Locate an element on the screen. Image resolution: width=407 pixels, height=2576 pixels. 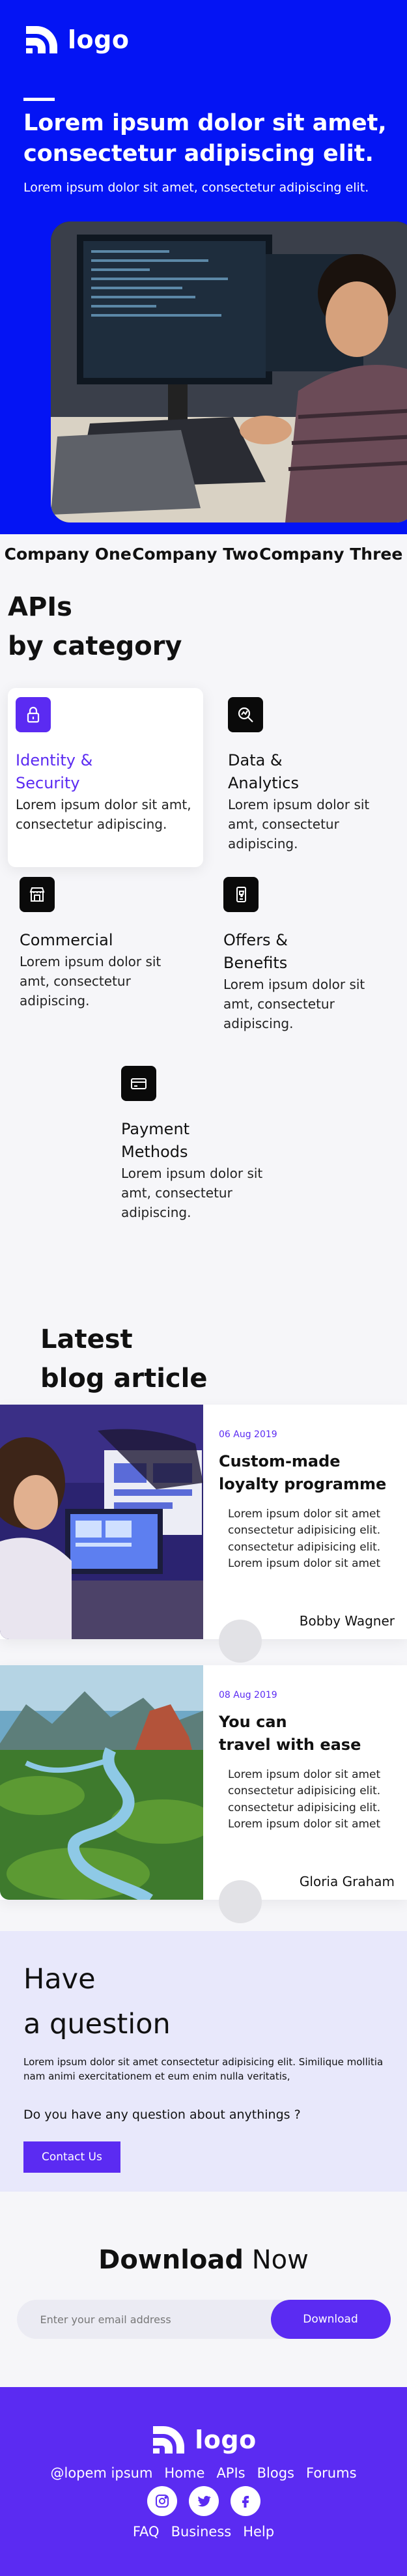
twitter-icon is located at coordinates (203, 2501).